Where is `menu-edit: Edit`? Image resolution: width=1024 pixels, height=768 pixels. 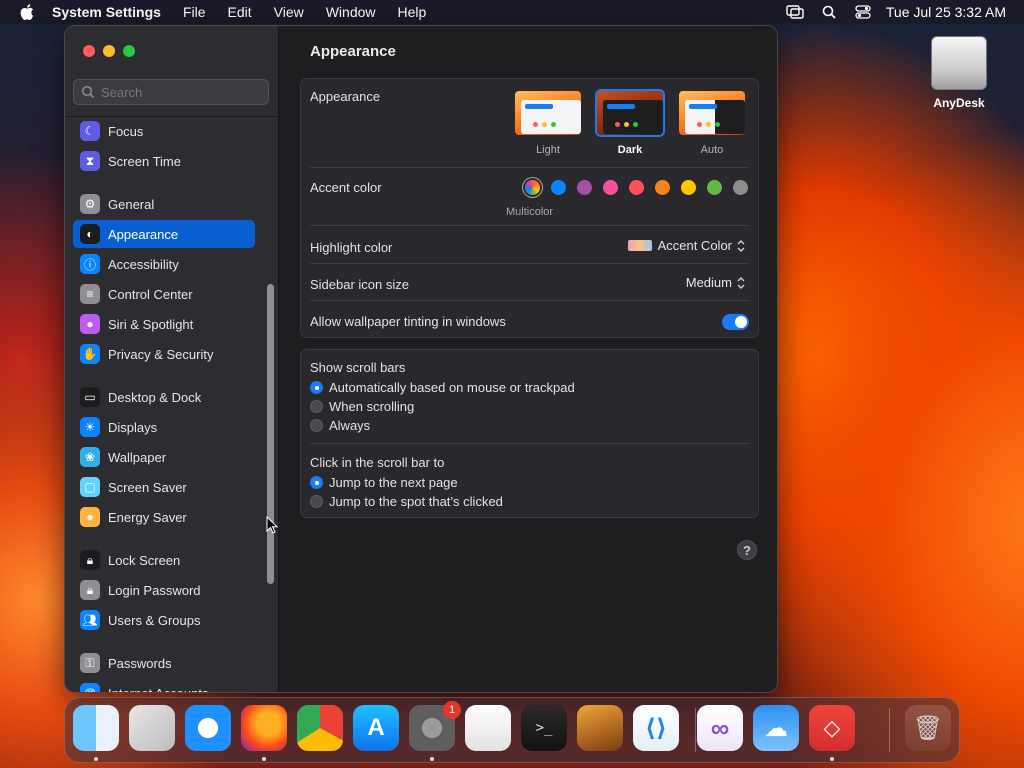 menu-edit: Edit is located at coordinates (240, 12).